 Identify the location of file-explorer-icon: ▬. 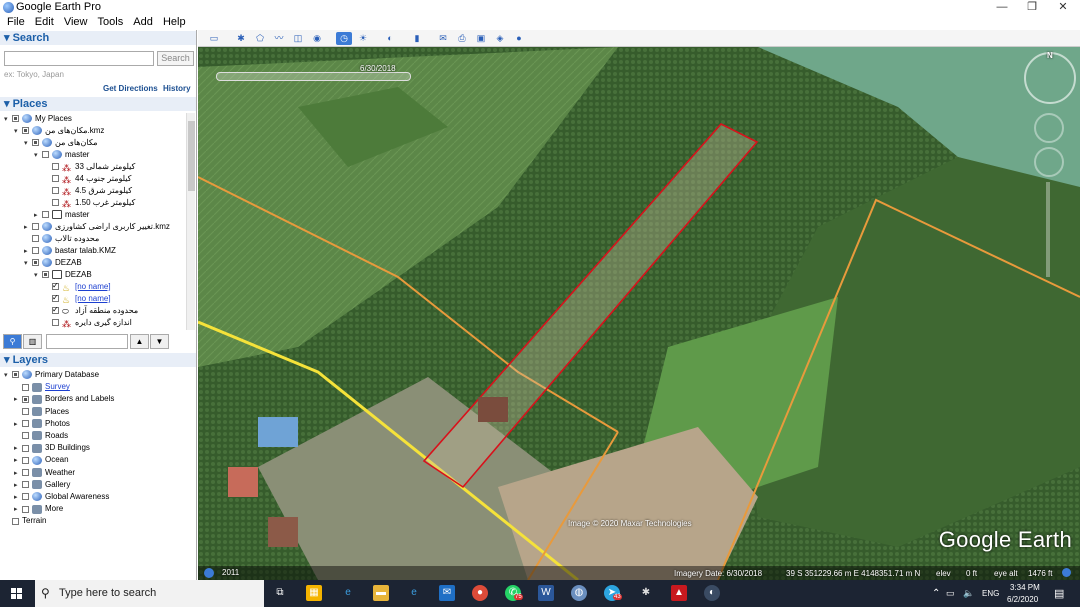
(381, 593).